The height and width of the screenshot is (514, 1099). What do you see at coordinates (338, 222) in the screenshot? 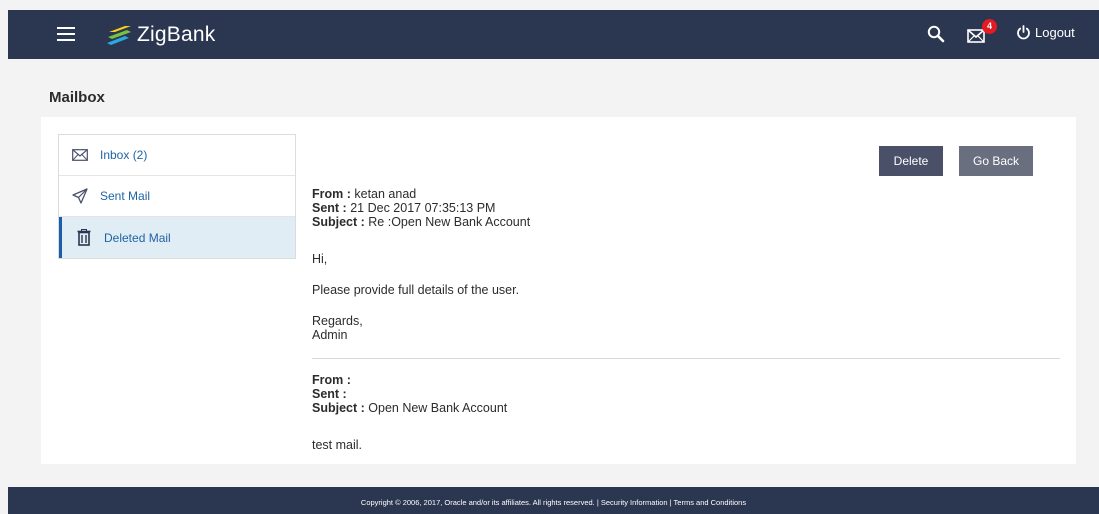
I see `subject-label: Subject :` at bounding box center [338, 222].